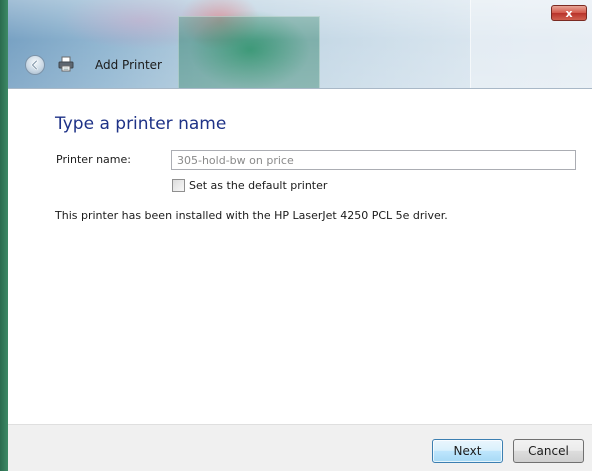  I want to click on back-arrow-icon, so click(34, 65).